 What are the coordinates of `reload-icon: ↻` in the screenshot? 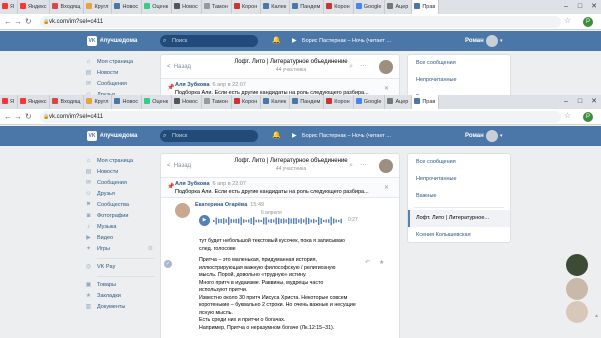 It's located at (28, 117).